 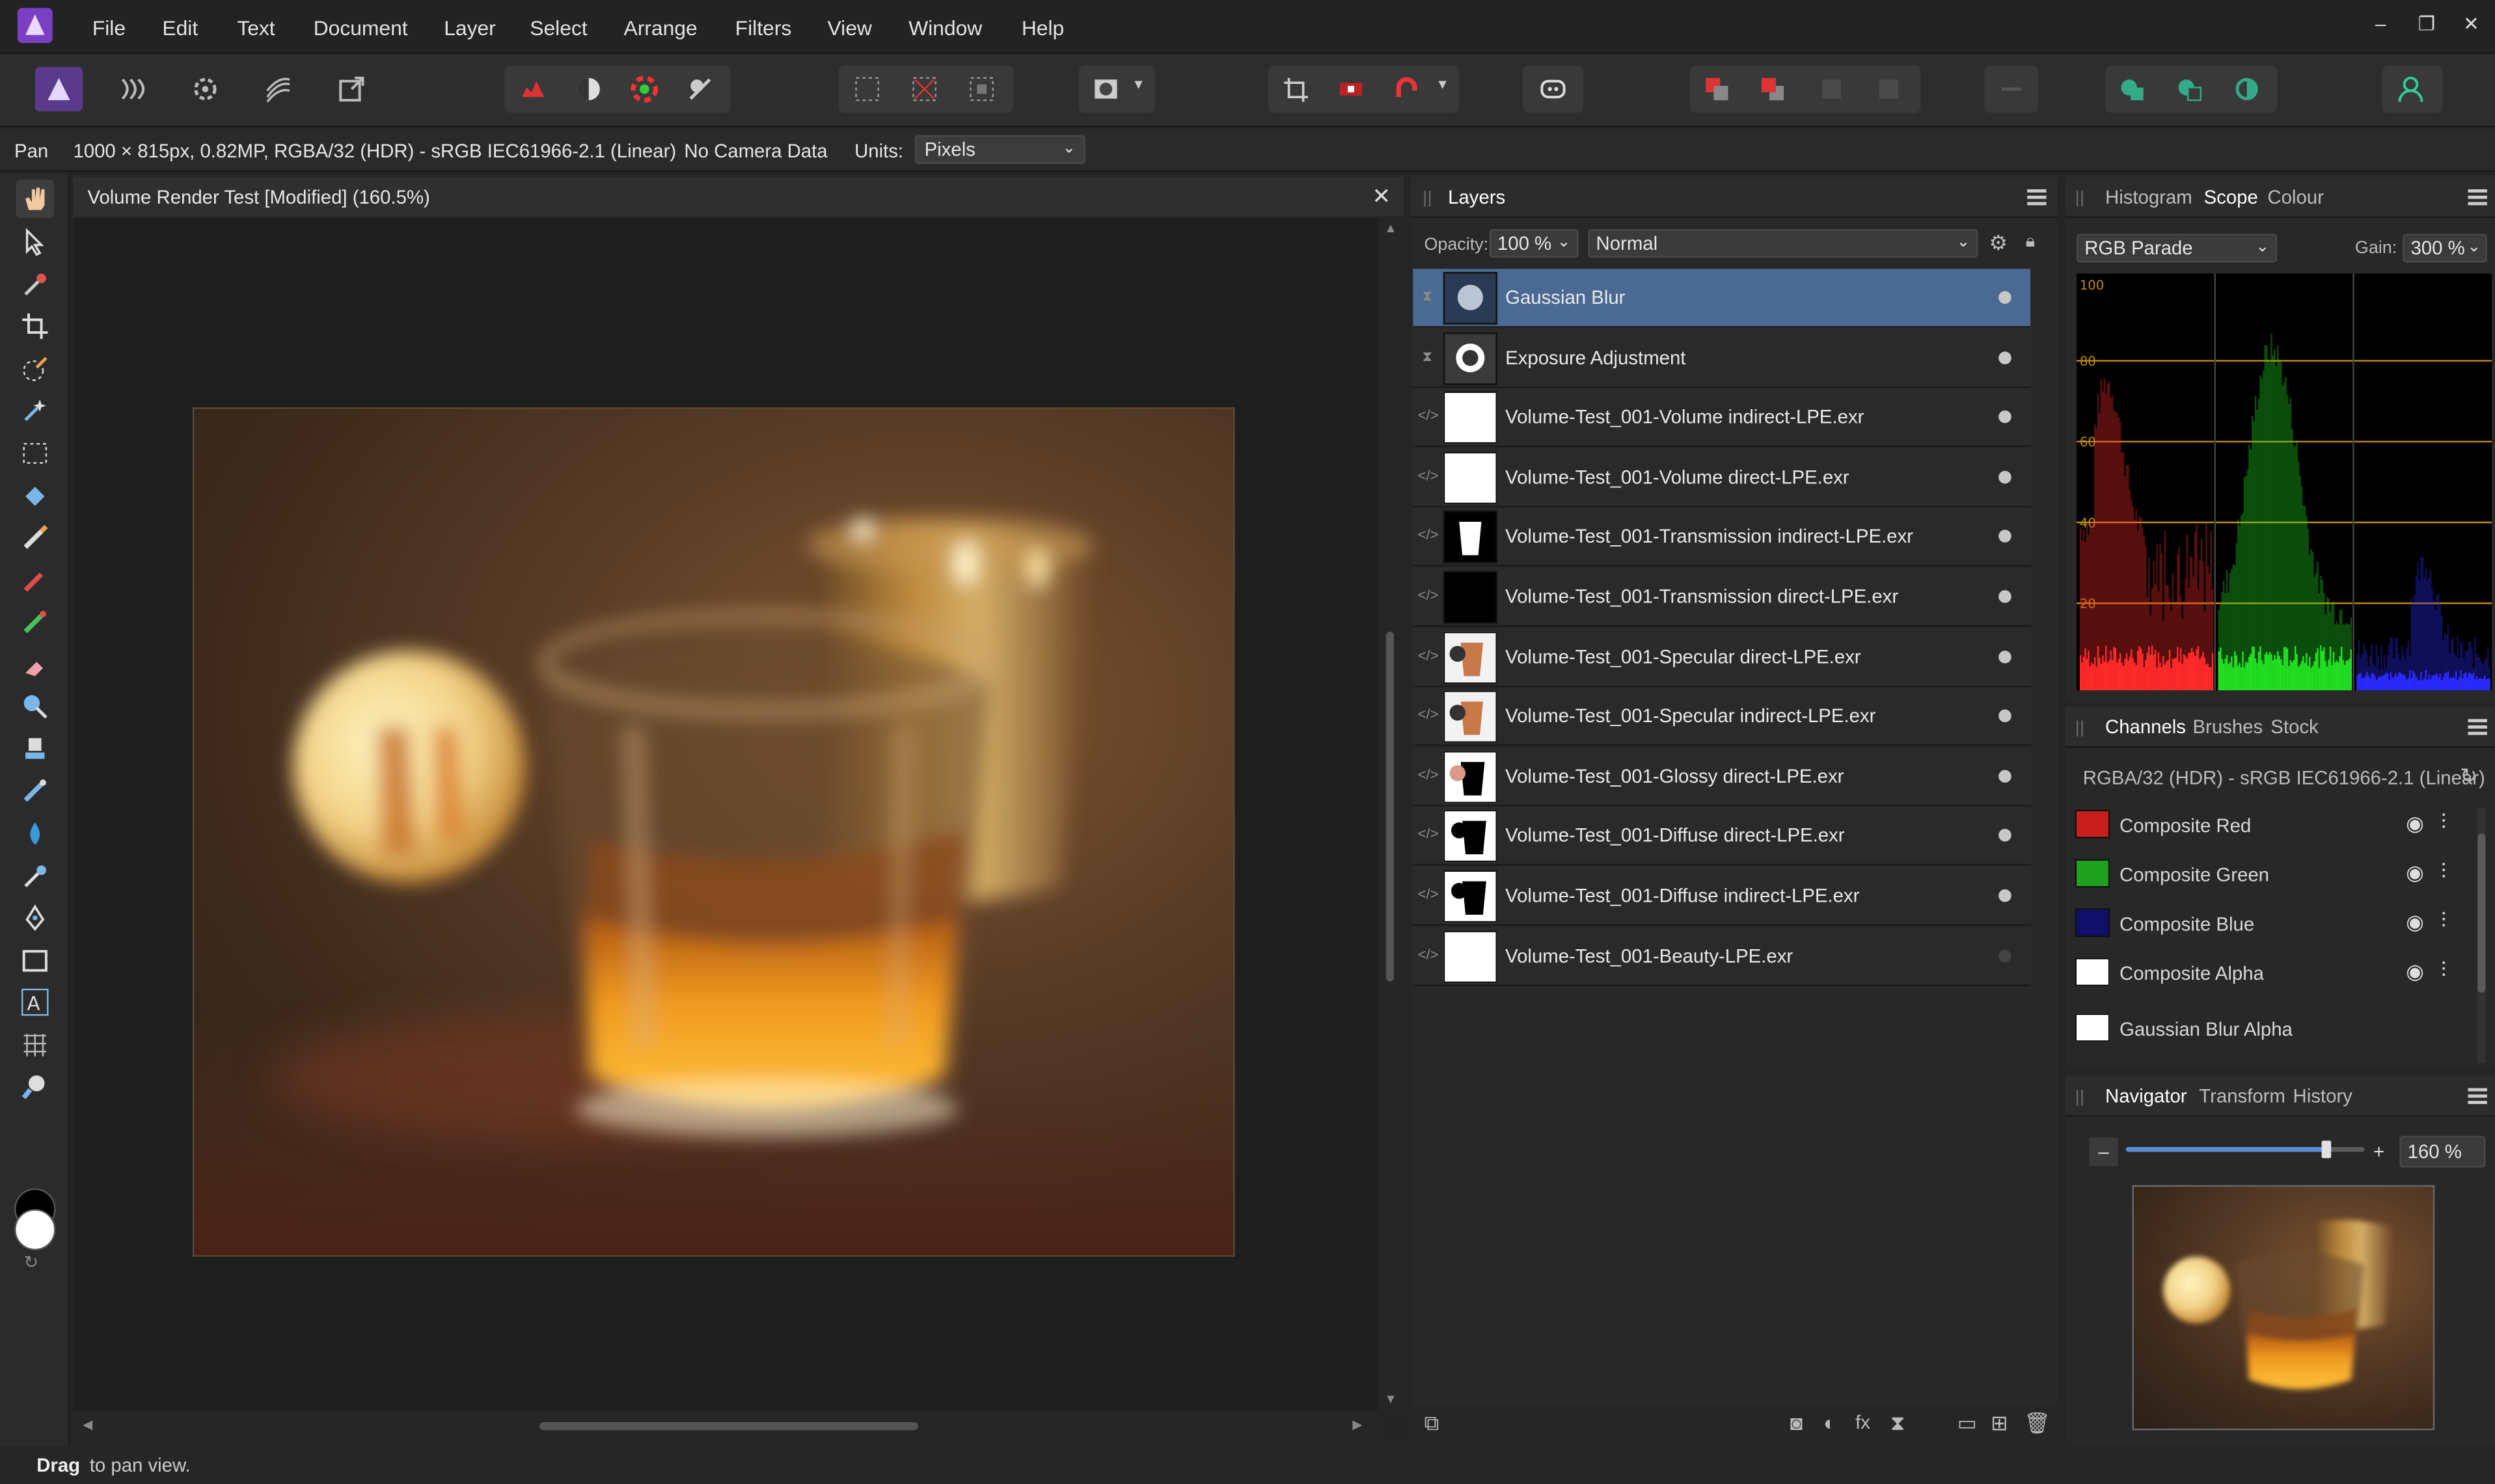 I want to click on move-to-back-icon, so click(x=1717, y=89).